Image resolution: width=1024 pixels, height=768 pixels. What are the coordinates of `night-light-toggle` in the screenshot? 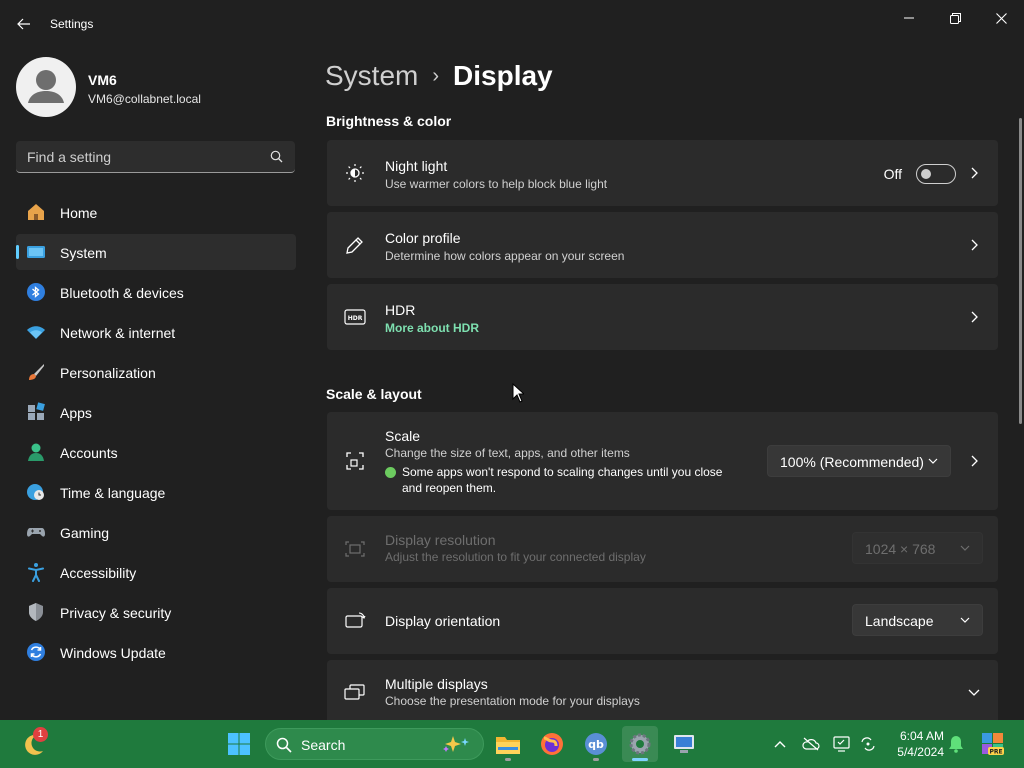 It's located at (936, 174).